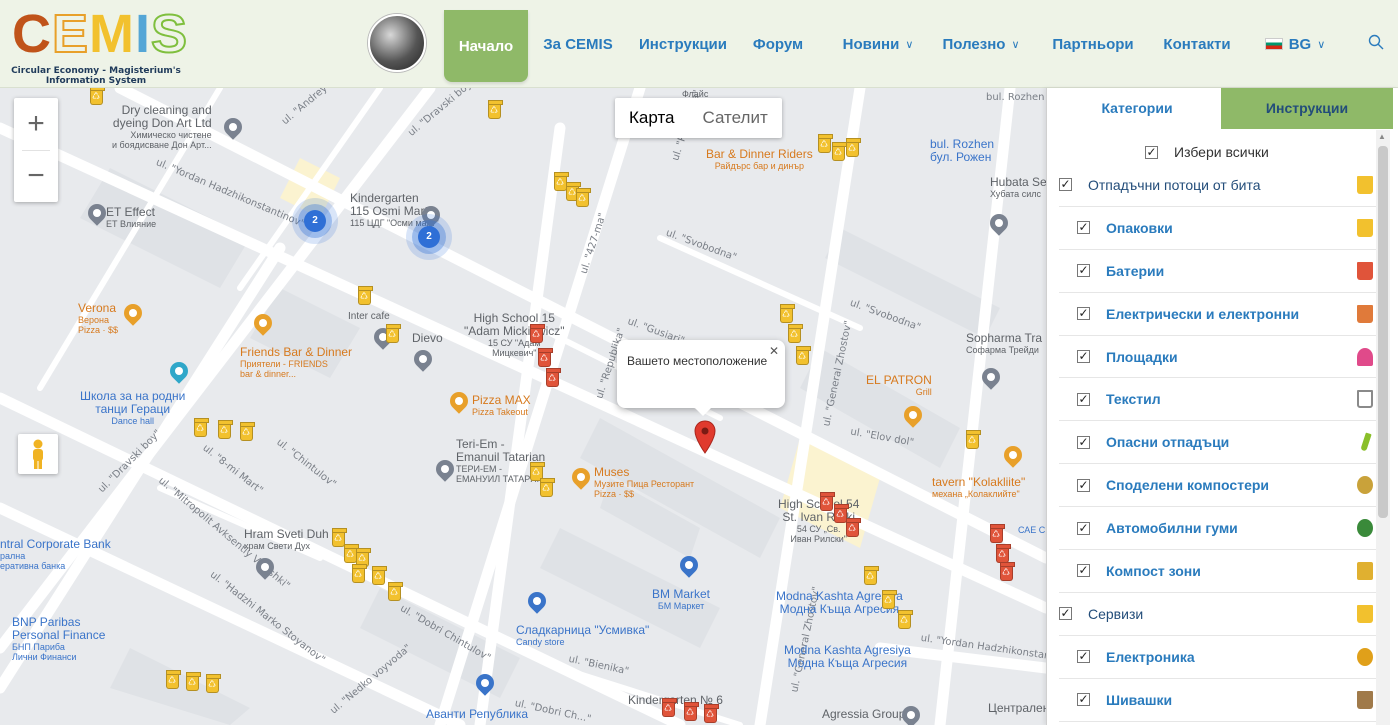  I want to click on poi-candy-store: Сладкарница "Усмивка" Candy store, so click(582, 636).